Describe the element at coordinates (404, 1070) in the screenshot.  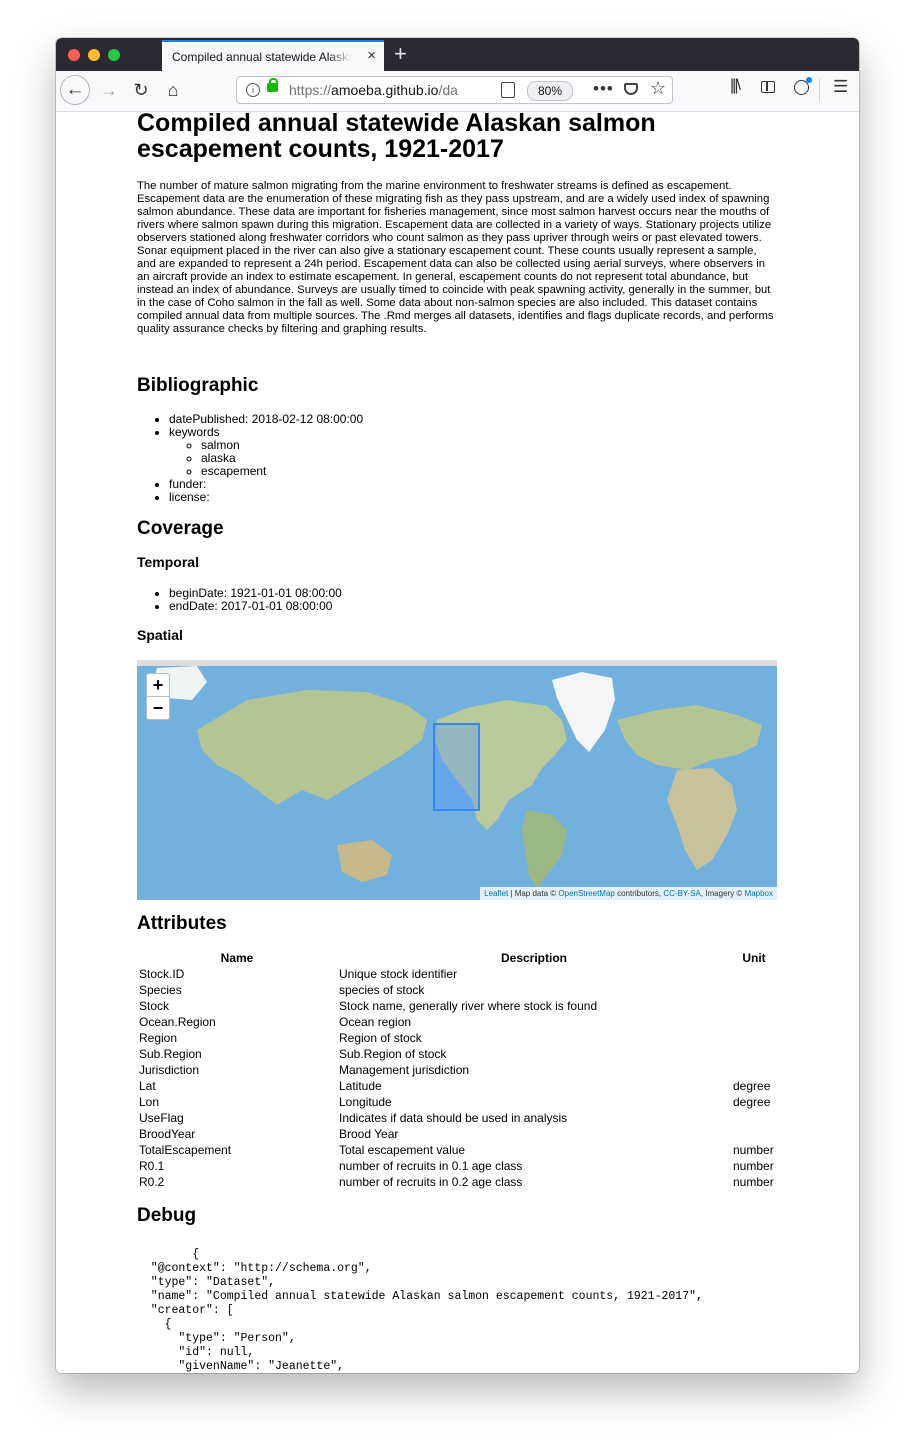
I see `cell-description: Management jurisdiction` at that location.